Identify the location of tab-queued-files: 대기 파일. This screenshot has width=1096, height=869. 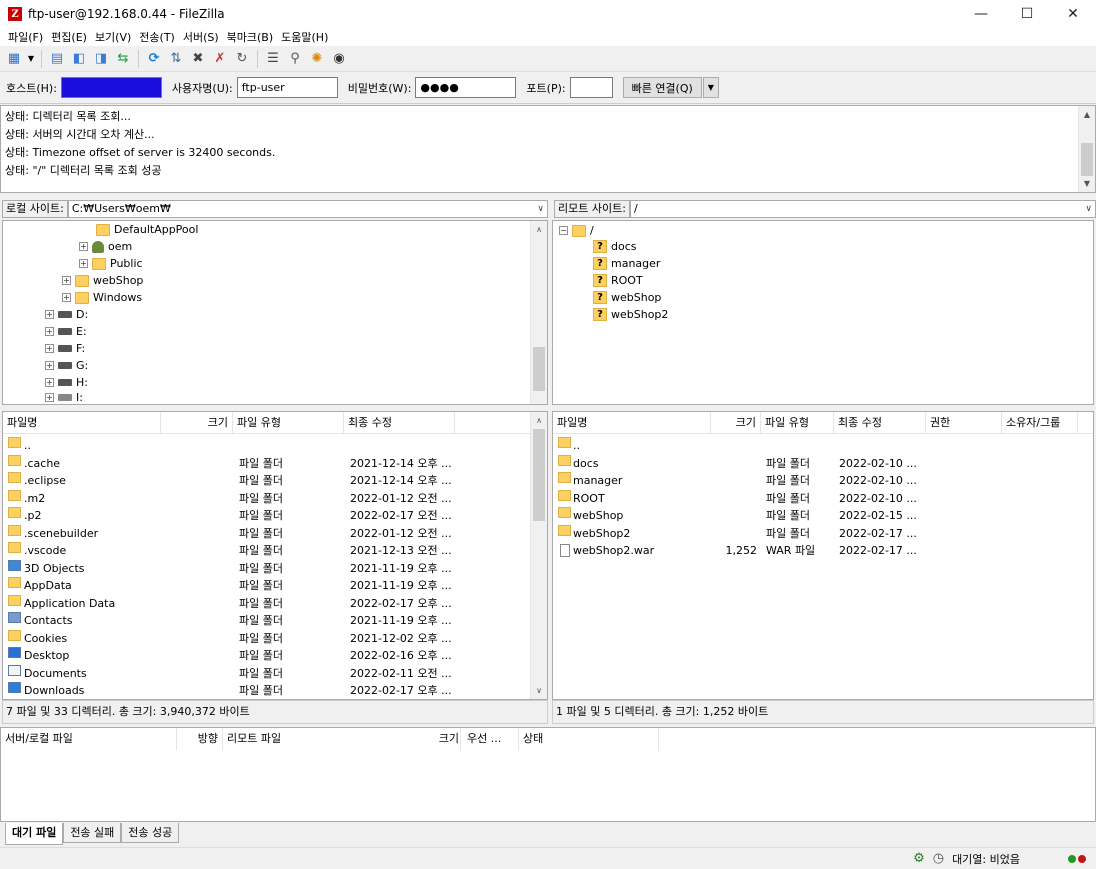
(34, 834).